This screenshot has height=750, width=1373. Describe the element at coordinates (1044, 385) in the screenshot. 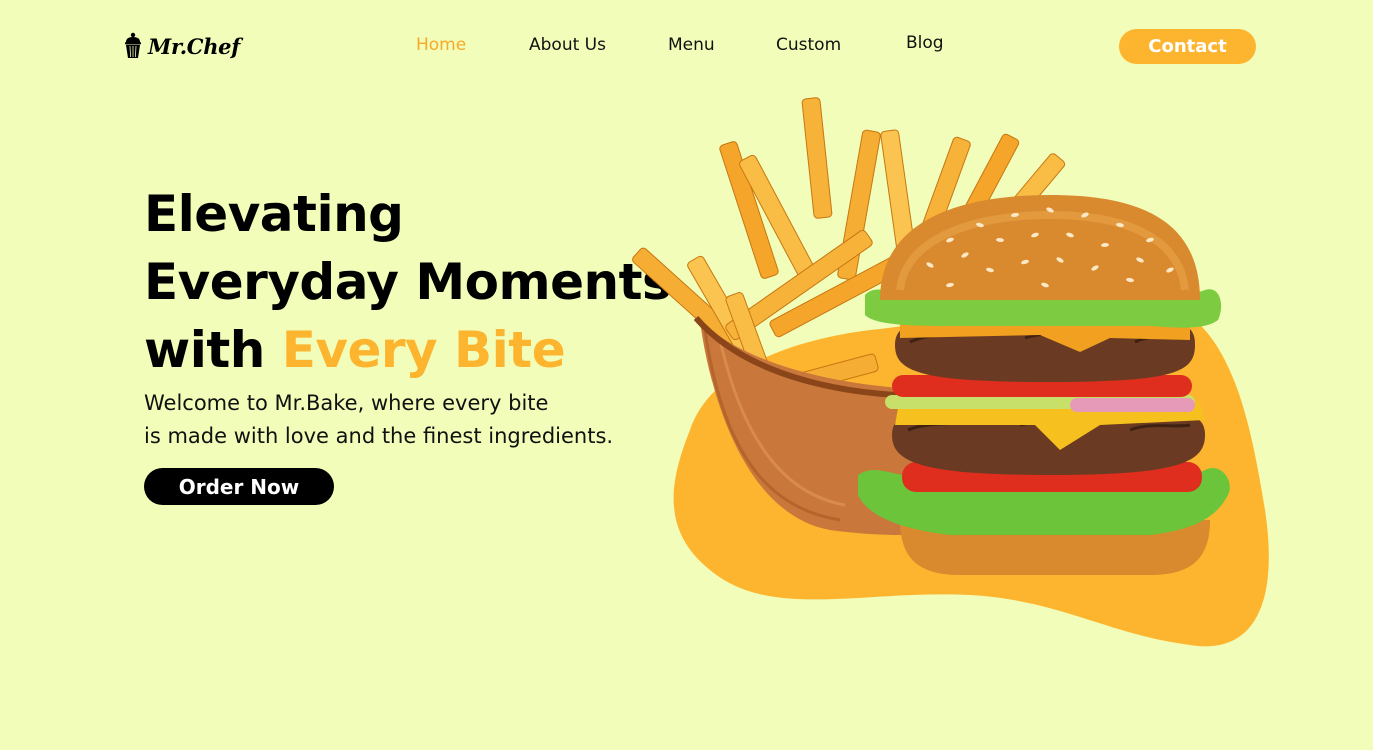

I see `burger-icon` at that location.